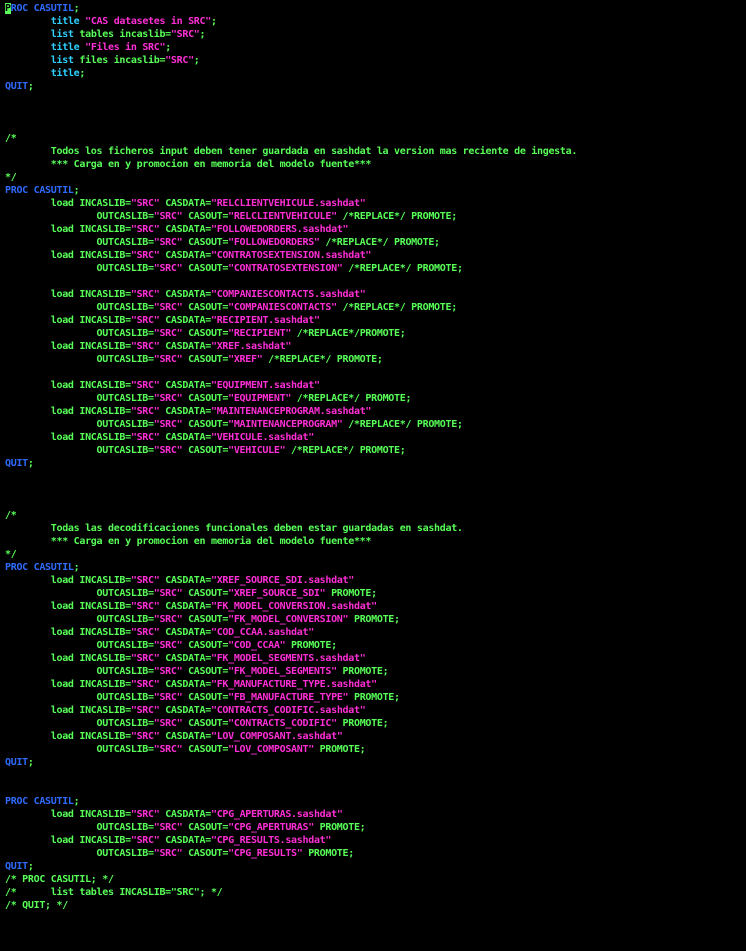 This screenshot has height=951, width=746. What do you see at coordinates (265, 853) in the screenshot?
I see `string-token: "CPG_RESULTS"` at bounding box center [265, 853].